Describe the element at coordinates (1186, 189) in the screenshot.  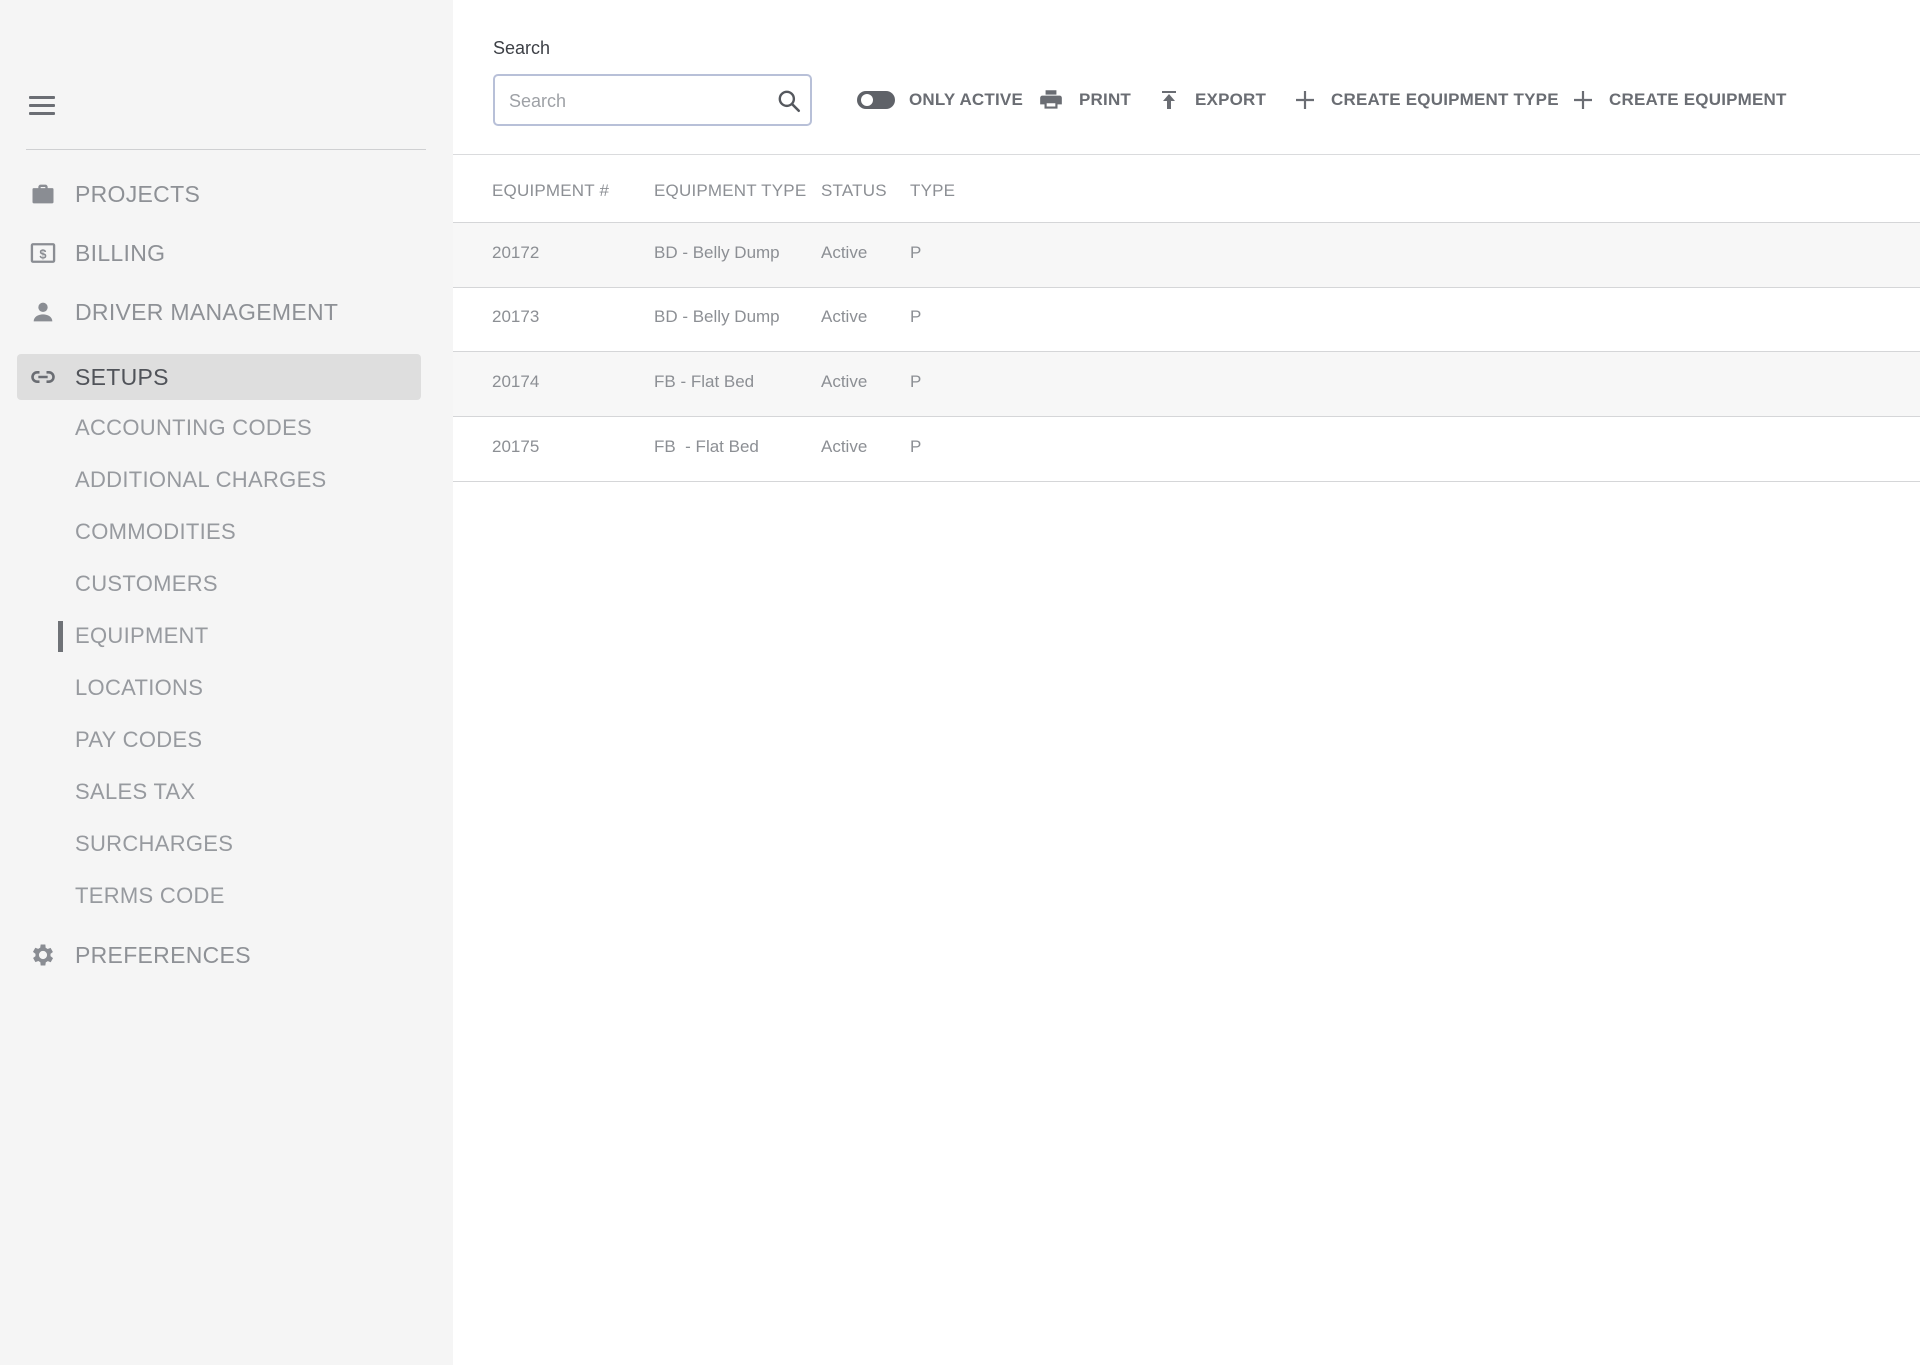
I see `table-header: EQUIPMENT # EQUIPMENT TYPE STATUS TYPE` at that location.